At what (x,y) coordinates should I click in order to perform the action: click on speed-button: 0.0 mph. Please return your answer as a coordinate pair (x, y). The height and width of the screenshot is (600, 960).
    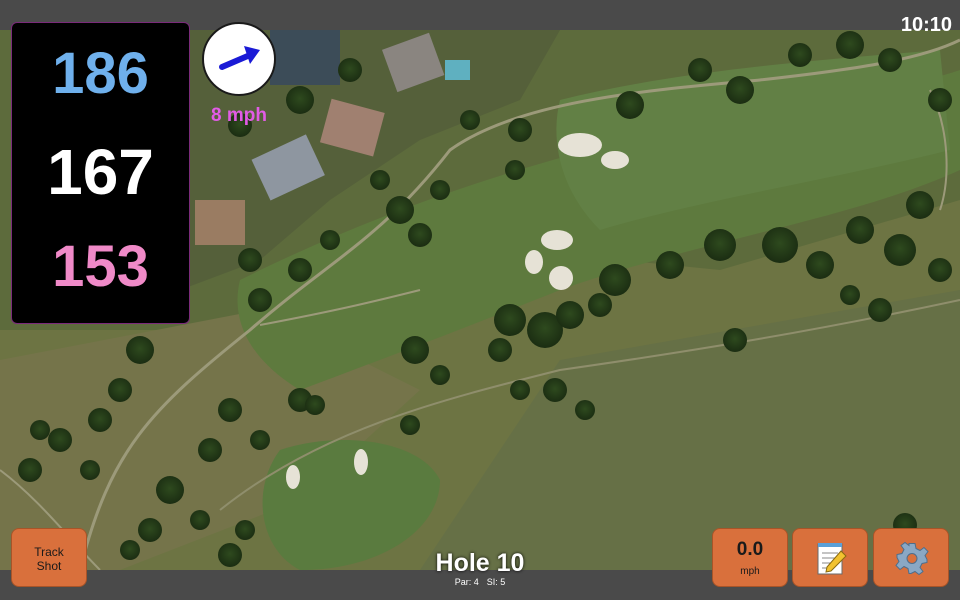
    Looking at the image, I should click on (750, 557).